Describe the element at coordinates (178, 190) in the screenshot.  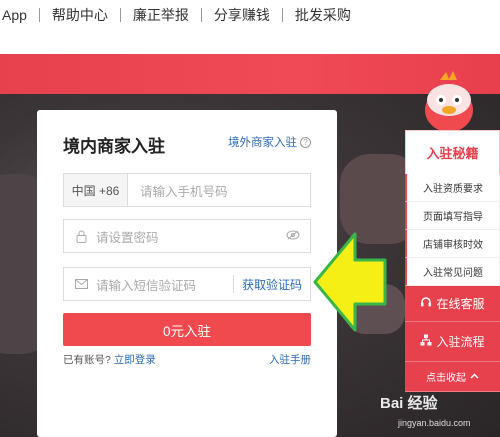
I see `phone-input-placeholder: 请输入手机号码` at that location.